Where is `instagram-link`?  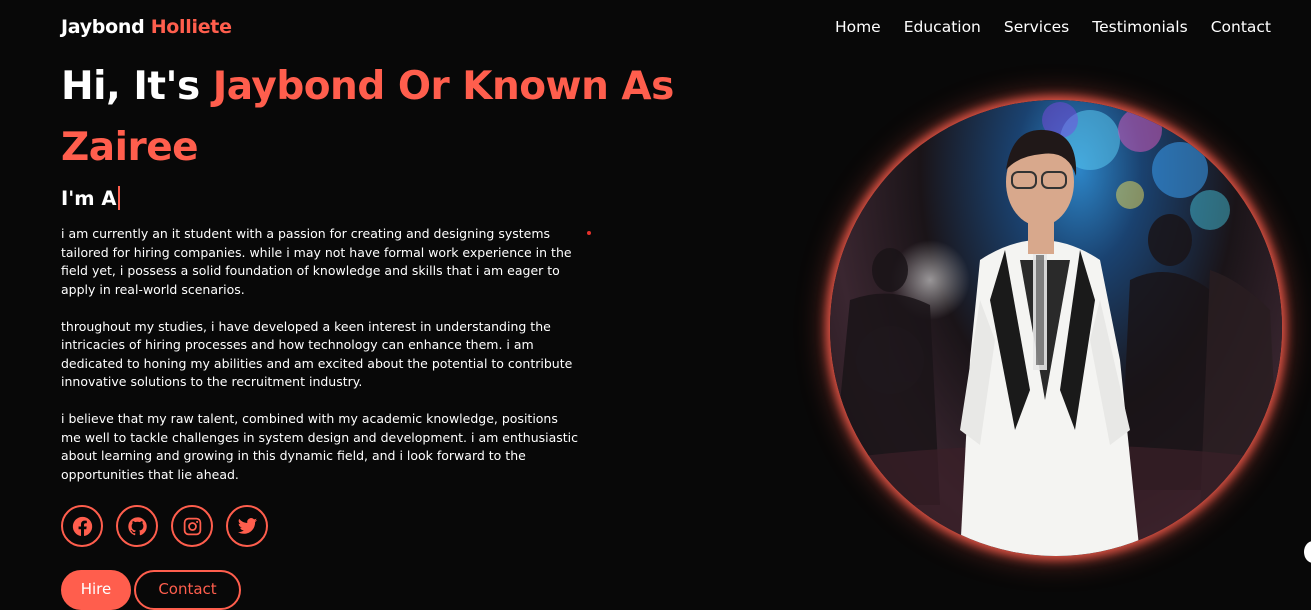
instagram-link is located at coordinates (192, 526).